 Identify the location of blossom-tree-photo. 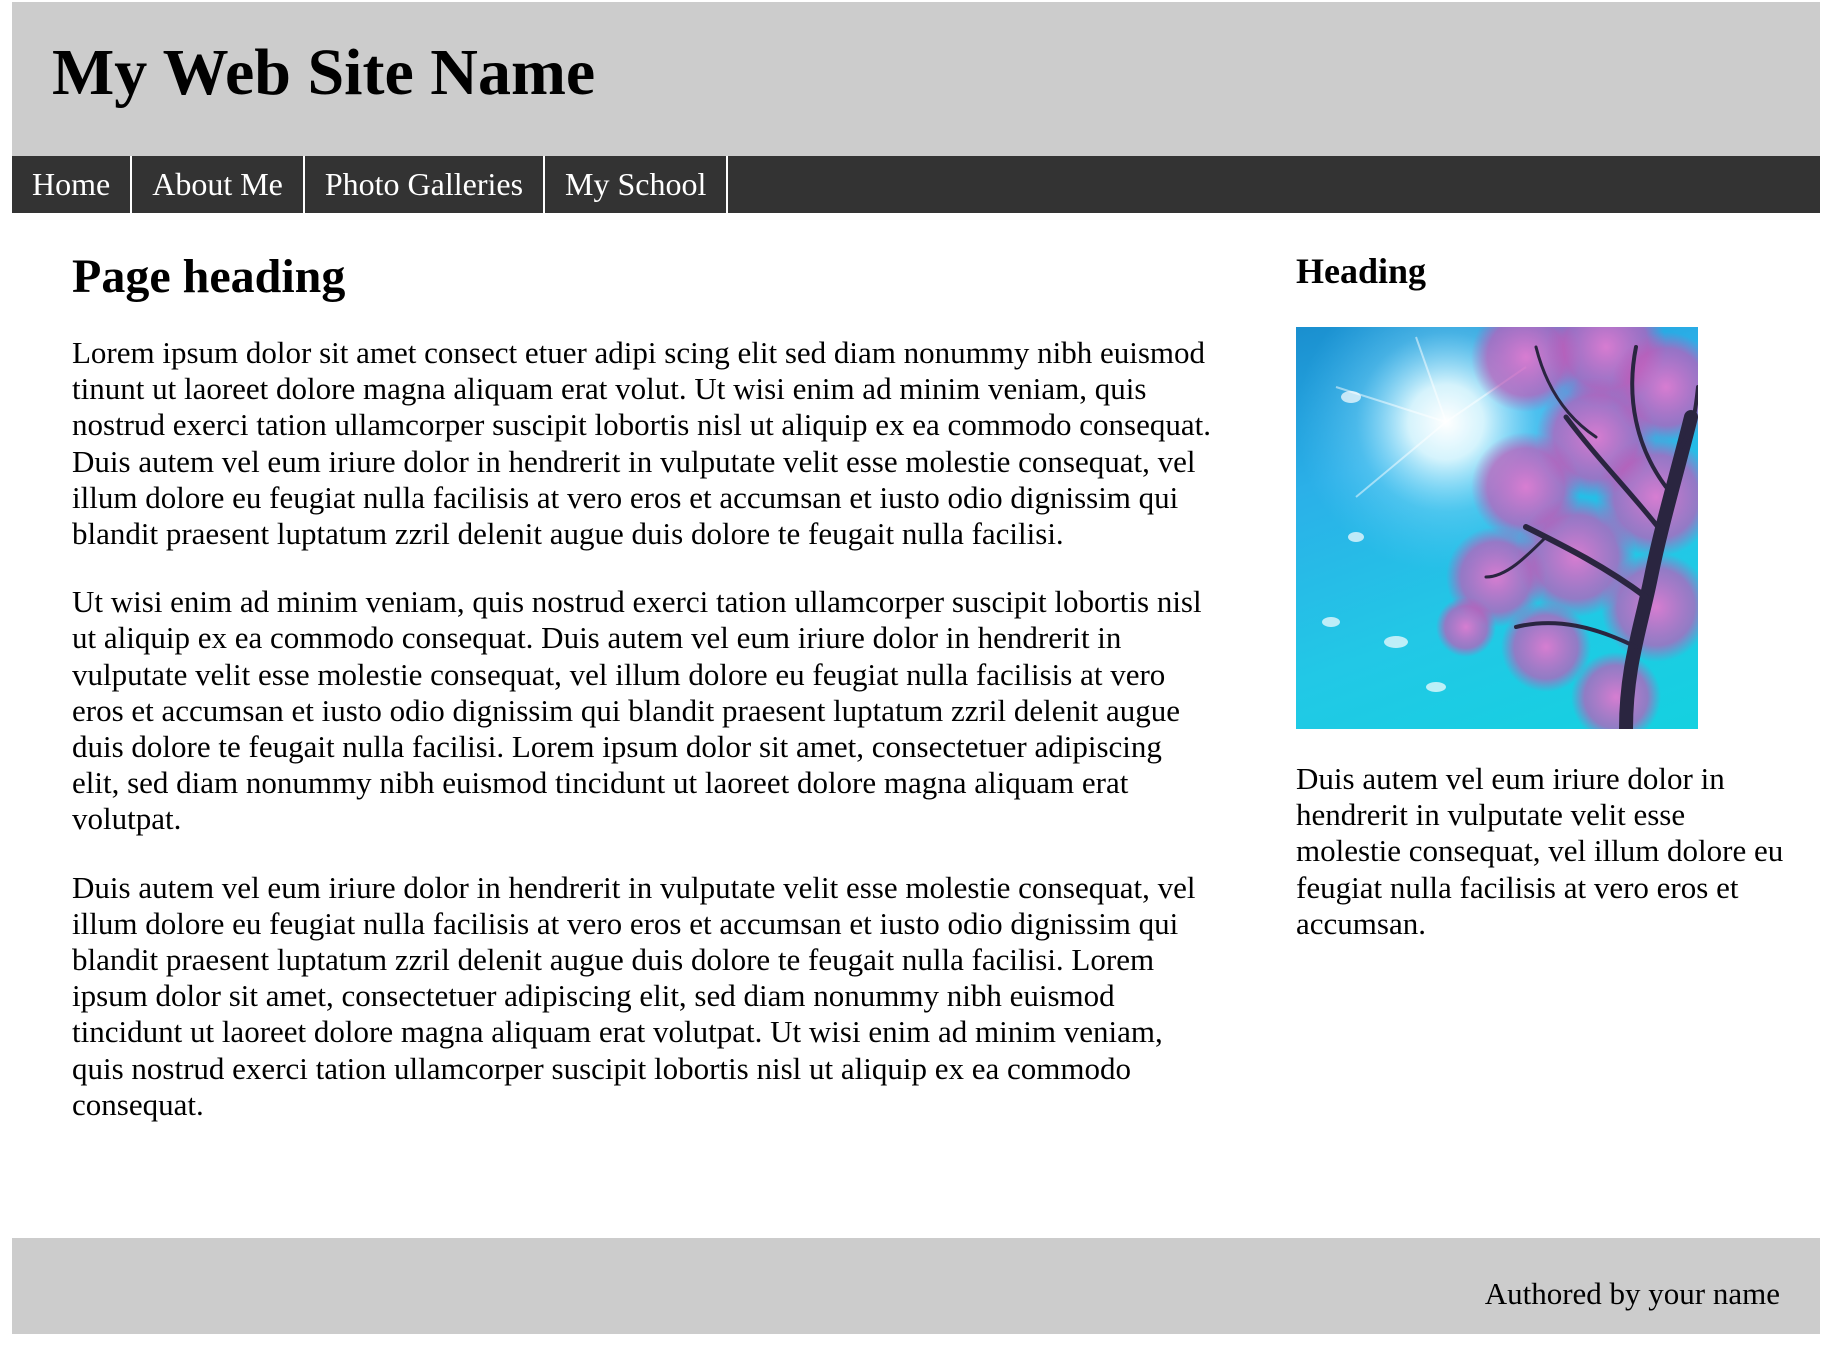
(1497, 528).